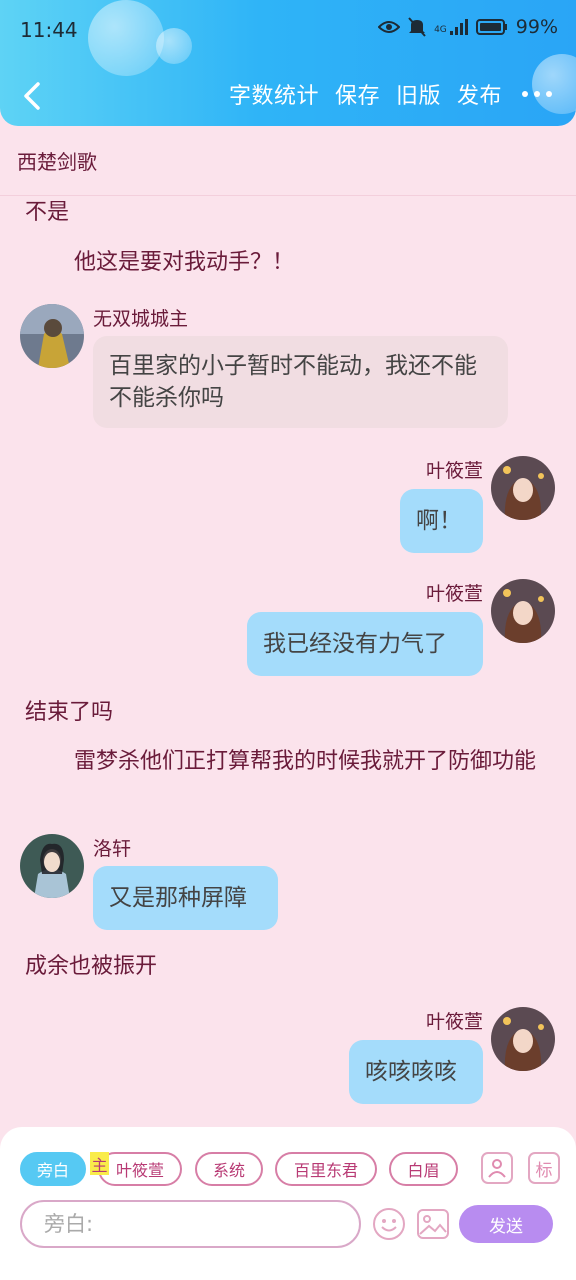 Image resolution: width=576 pixels, height=1280 pixels. Describe the element at coordinates (537, 94) in the screenshot. I see `more-options-button` at that location.